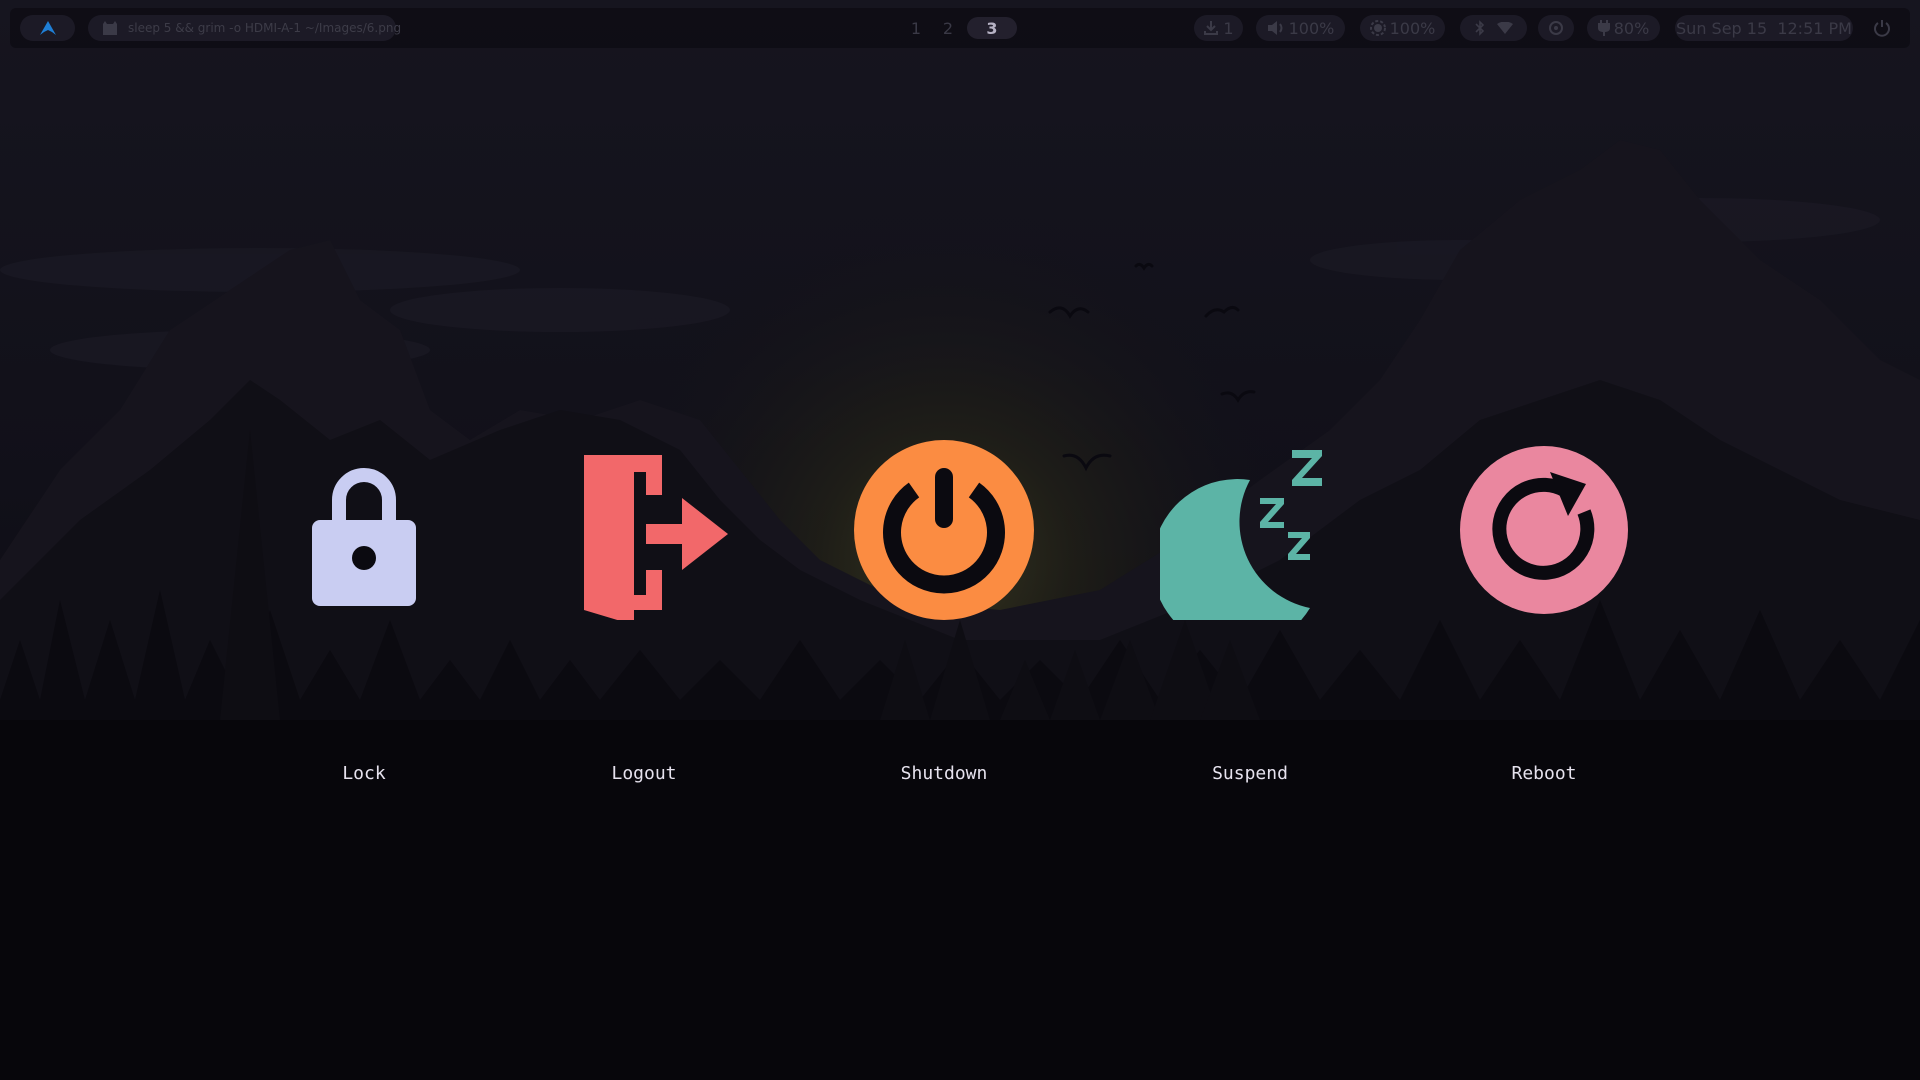  What do you see at coordinates (1493, 28) in the screenshot?
I see `network-group` at bounding box center [1493, 28].